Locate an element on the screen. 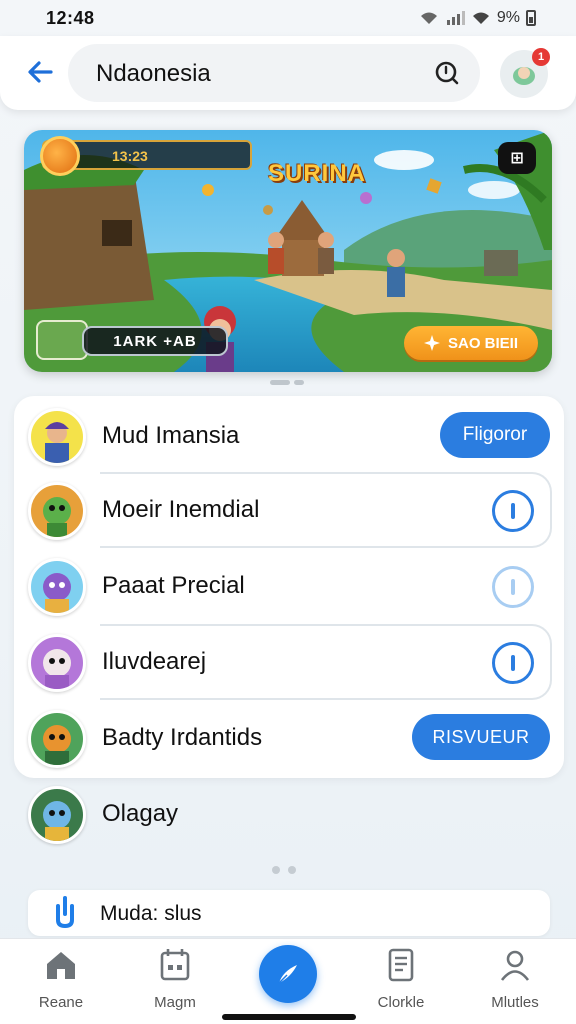 The width and height of the screenshot is (576, 1024). app-header: Ndaonesia 1 is located at coordinates (288, 73).